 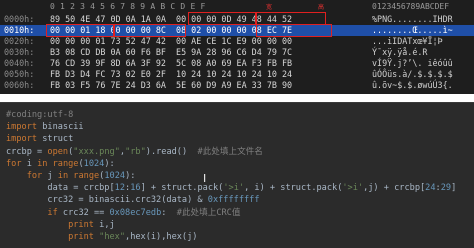 I want to click on hex-ascii: ........Œ.....ì~, so click(x=412, y=30).